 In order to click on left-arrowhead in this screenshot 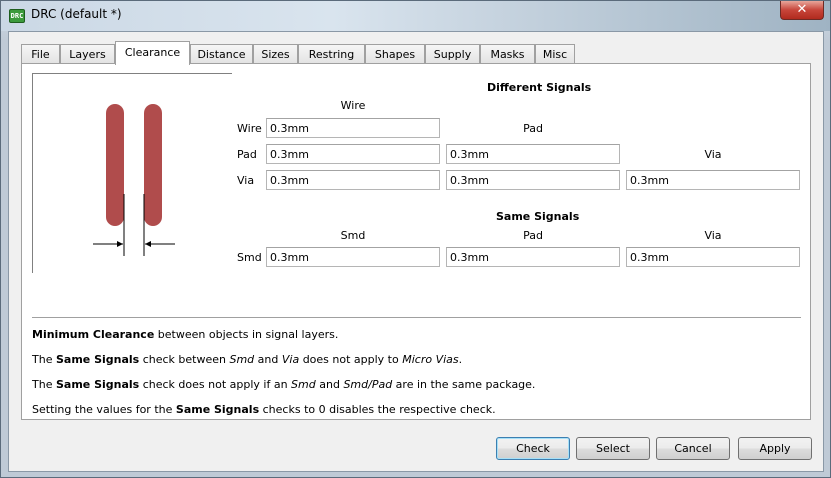, I will do `click(120, 244)`.